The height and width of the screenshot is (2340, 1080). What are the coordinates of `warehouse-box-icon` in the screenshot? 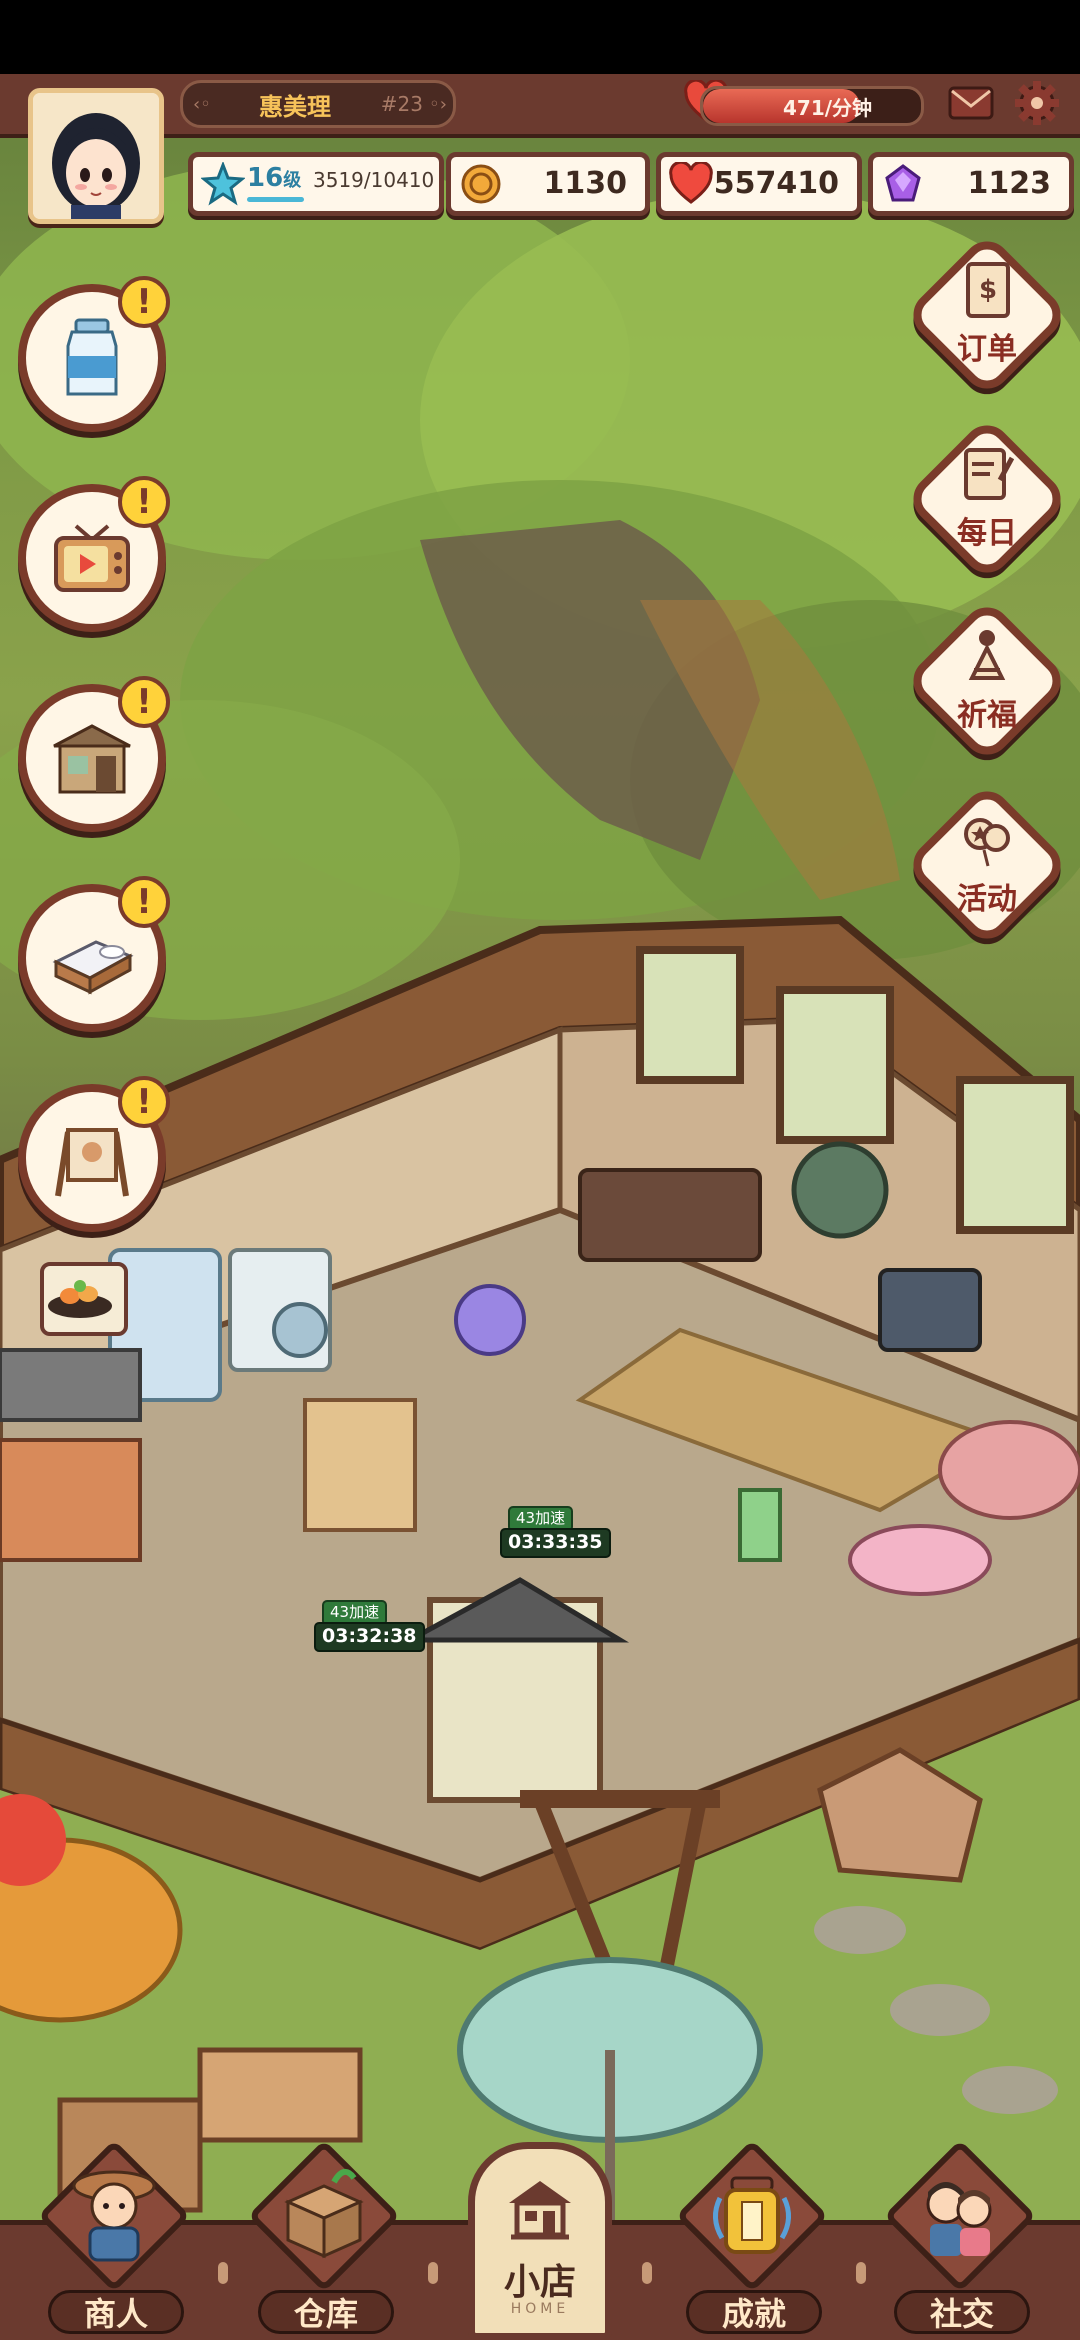 It's located at (324, 2214).